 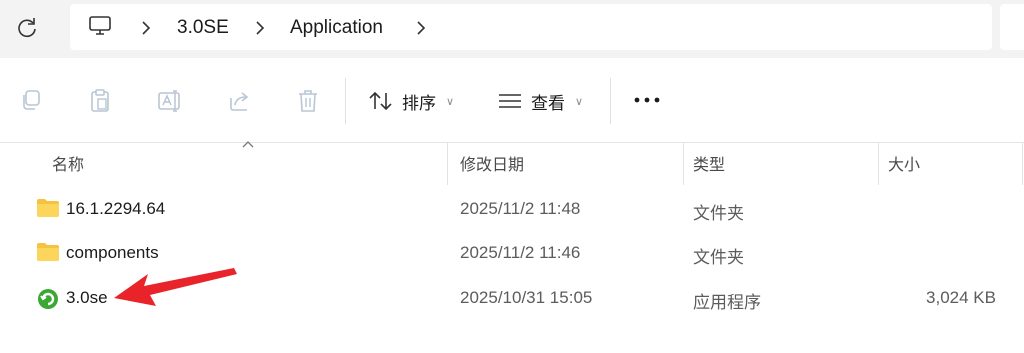 What do you see at coordinates (170, 101) in the screenshot?
I see `rename-icon` at bounding box center [170, 101].